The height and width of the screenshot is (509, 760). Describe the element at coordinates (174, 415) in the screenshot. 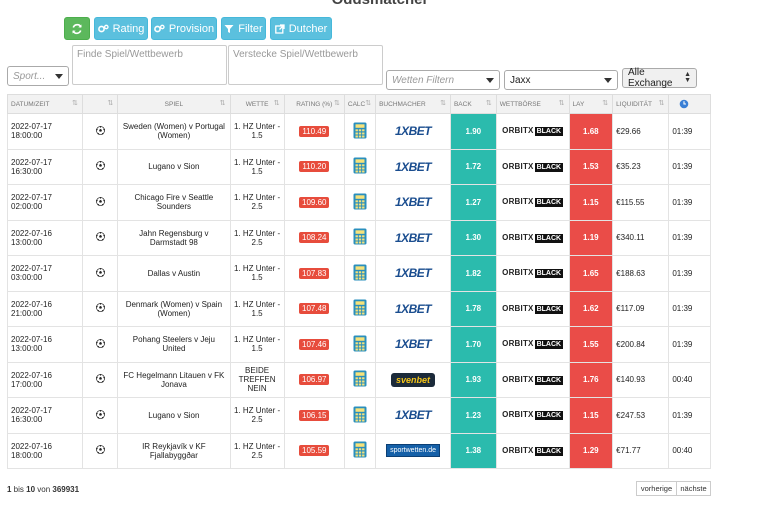

I see `match-text: Lugano v Sion` at that location.